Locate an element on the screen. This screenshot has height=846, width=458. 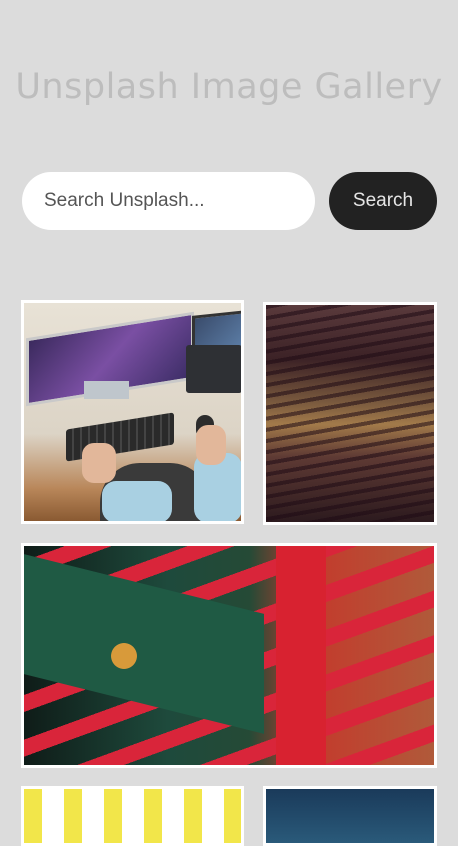
blue-image is located at coordinates (350, 816).